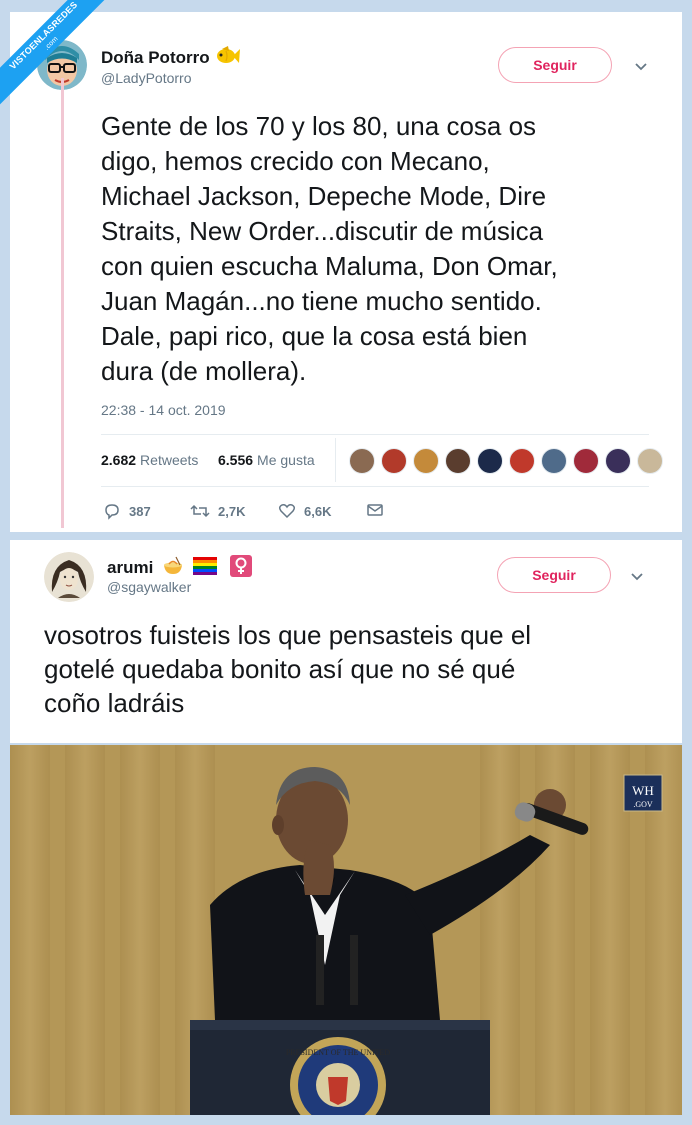 The width and height of the screenshot is (692, 1125). What do you see at coordinates (314, 336) in the screenshot?
I see `tweet-text-line: Dale, papi rico, que la cosa está bien` at bounding box center [314, 336].